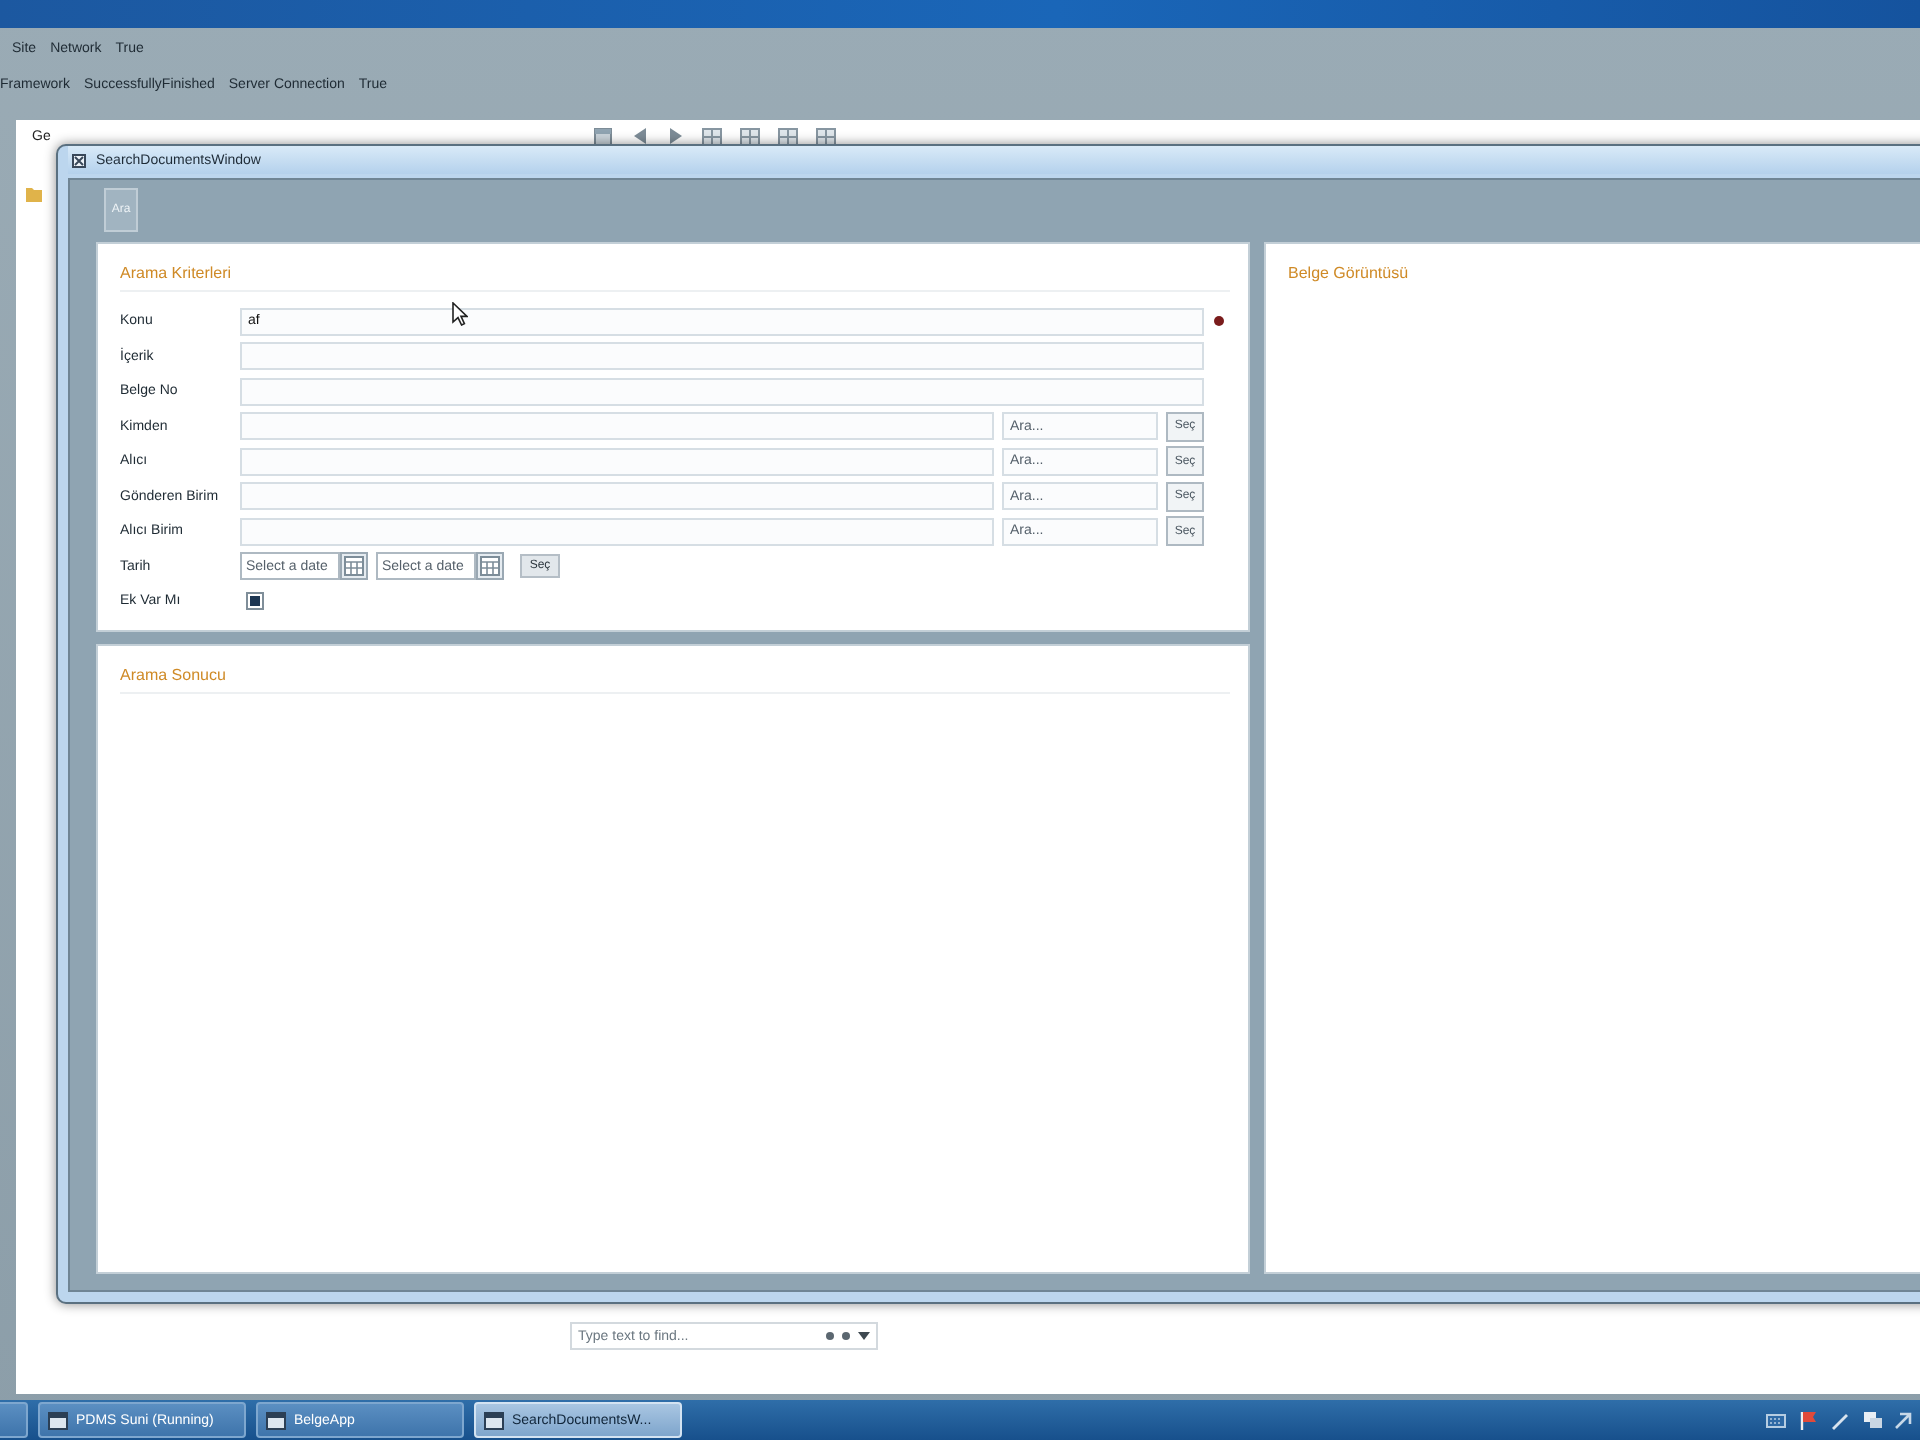 This screenshot has width=1920, height=1440. I want to click on keyboard-icon, so click(1776, 1420).